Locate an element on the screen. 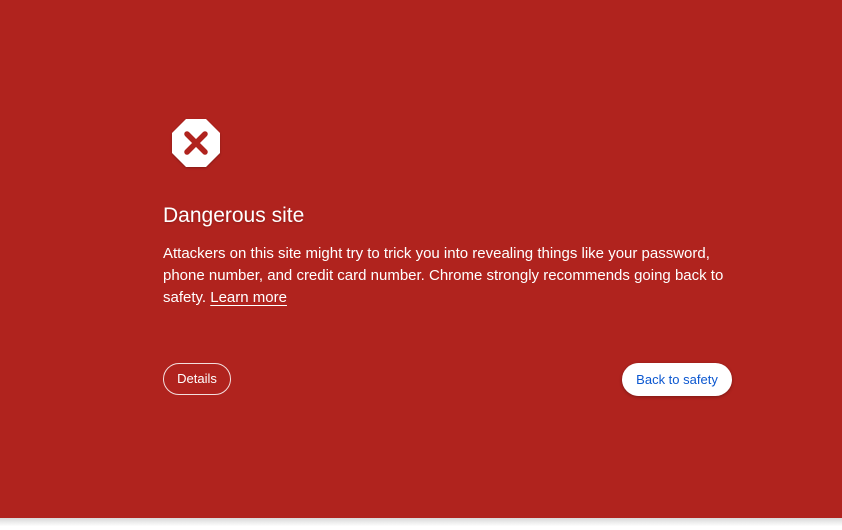 The height and width of the screenshot is (530, 842). window-bottom-edge is located at coordinates (421, 524).